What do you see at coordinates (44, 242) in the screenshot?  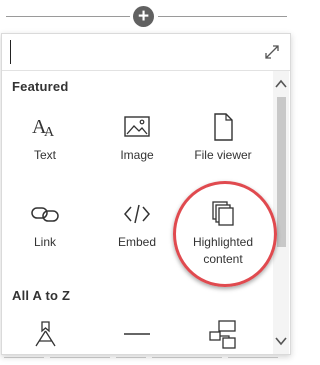 I see `tile-label: Link` at bounding box center [44, 242].